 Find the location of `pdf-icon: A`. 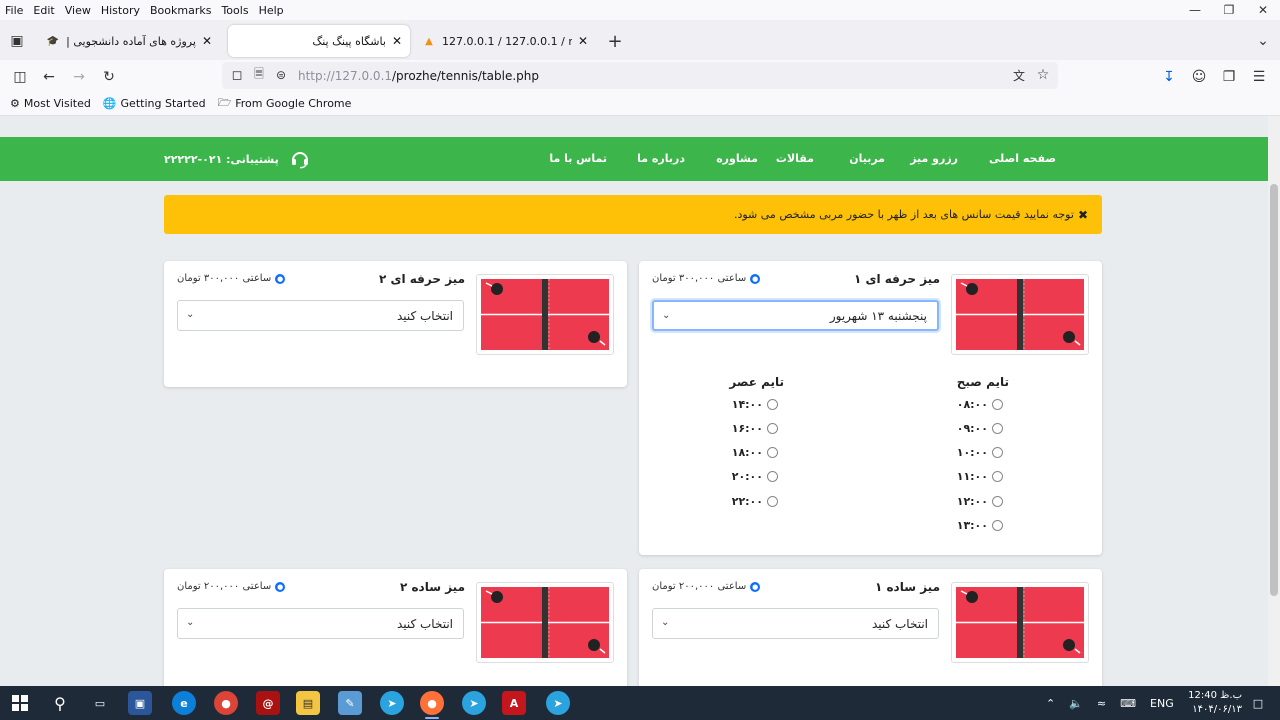

pdf-icon: A is located at coordinates (514, 703).